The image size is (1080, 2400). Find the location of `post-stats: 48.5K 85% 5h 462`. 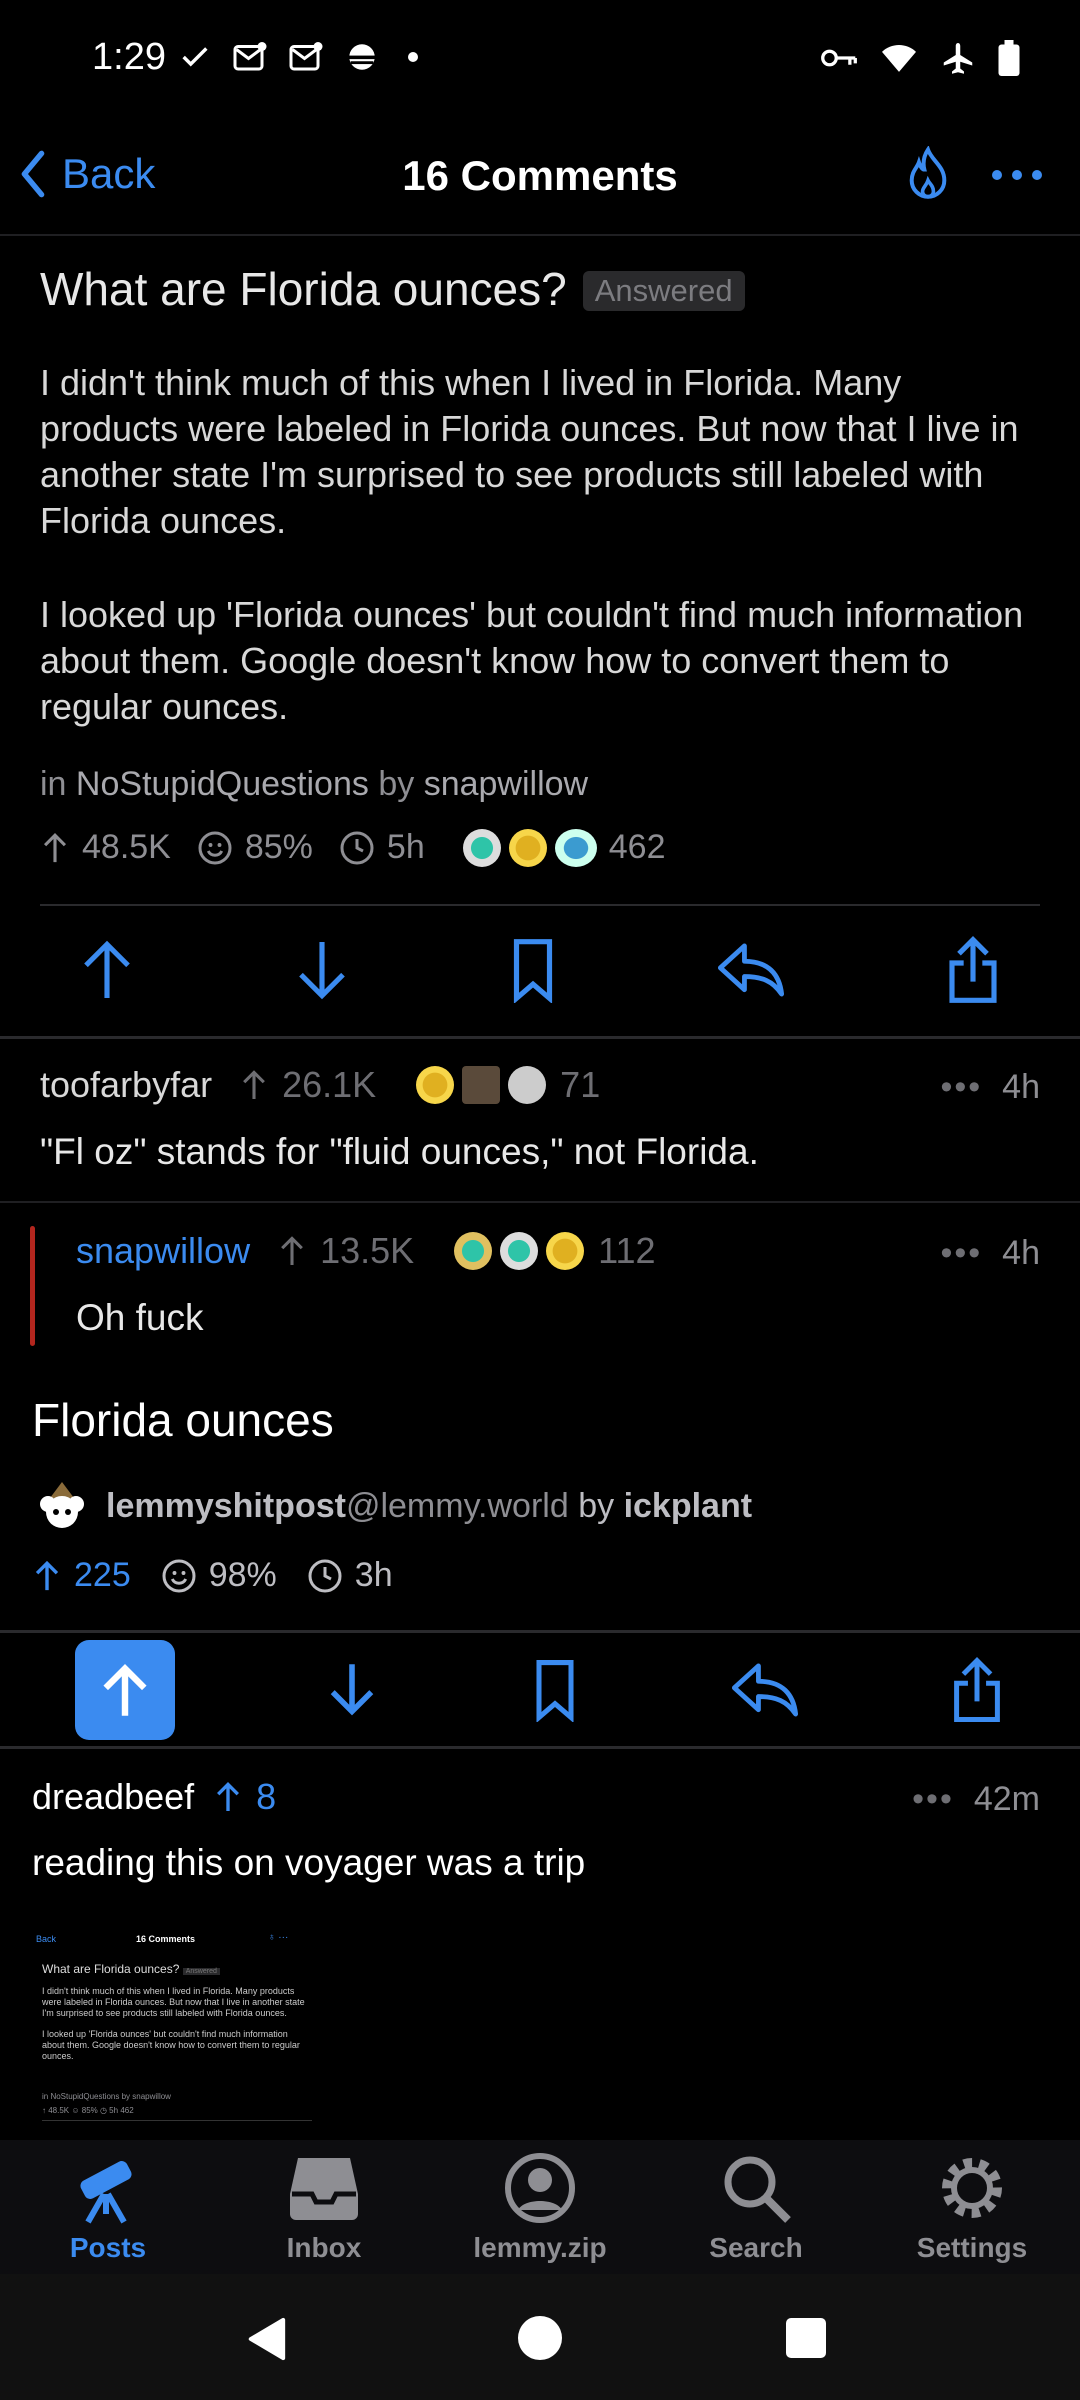

post-stats: 48.5K 85% 5h 462 is located at coordinates (352, 847).